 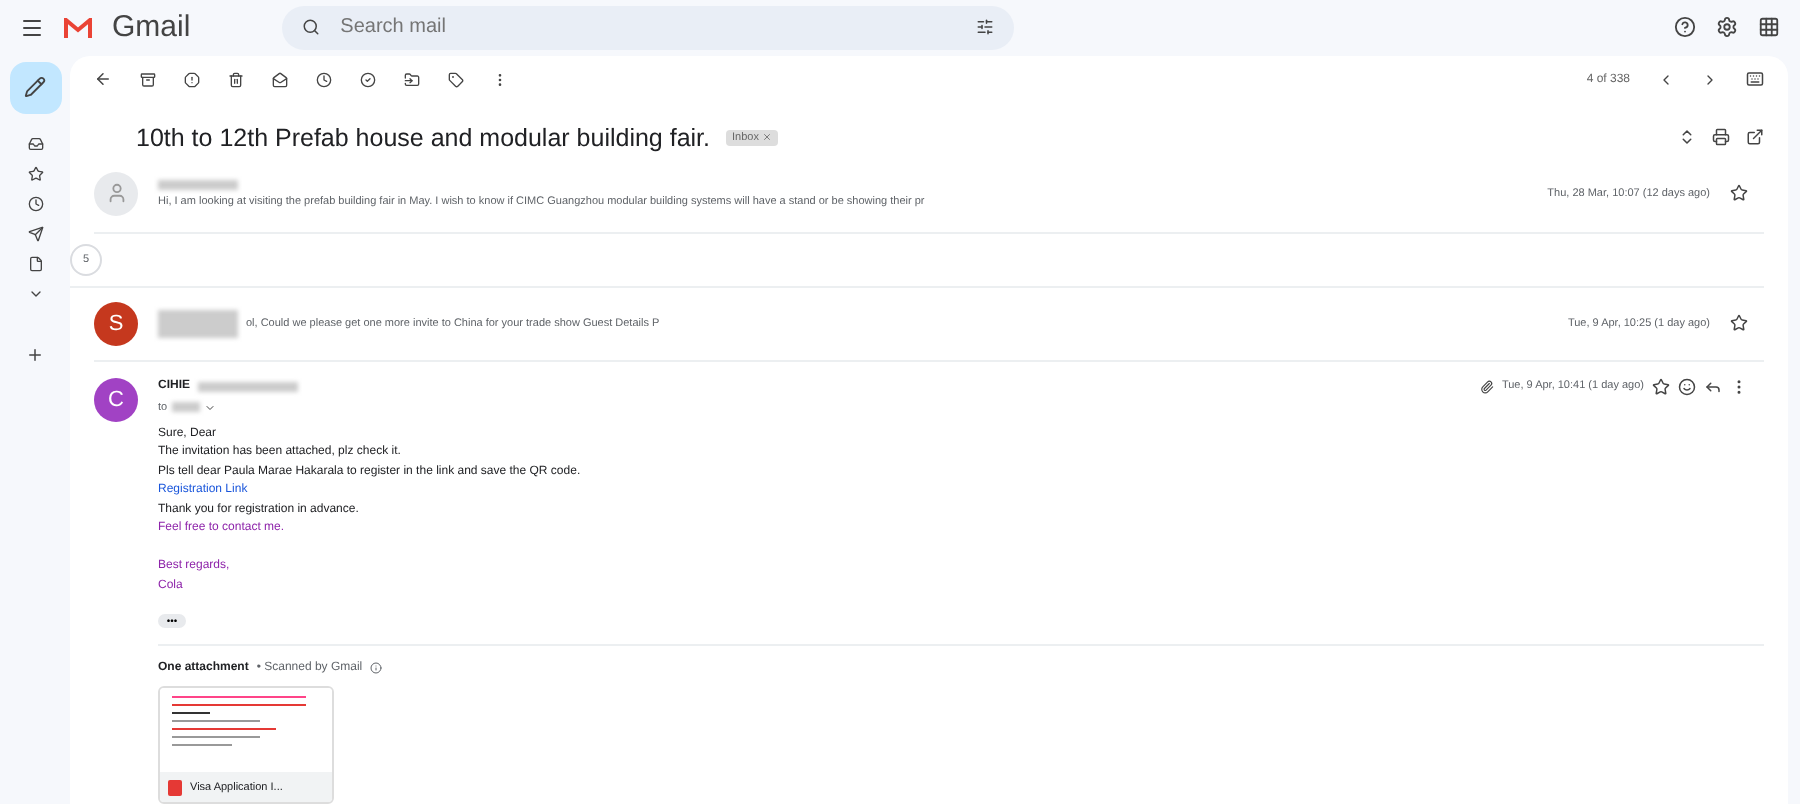 What do you see at coordinates (35, 263) in the screenshot?
I see `file-icon` at bounding box center [35, 263].